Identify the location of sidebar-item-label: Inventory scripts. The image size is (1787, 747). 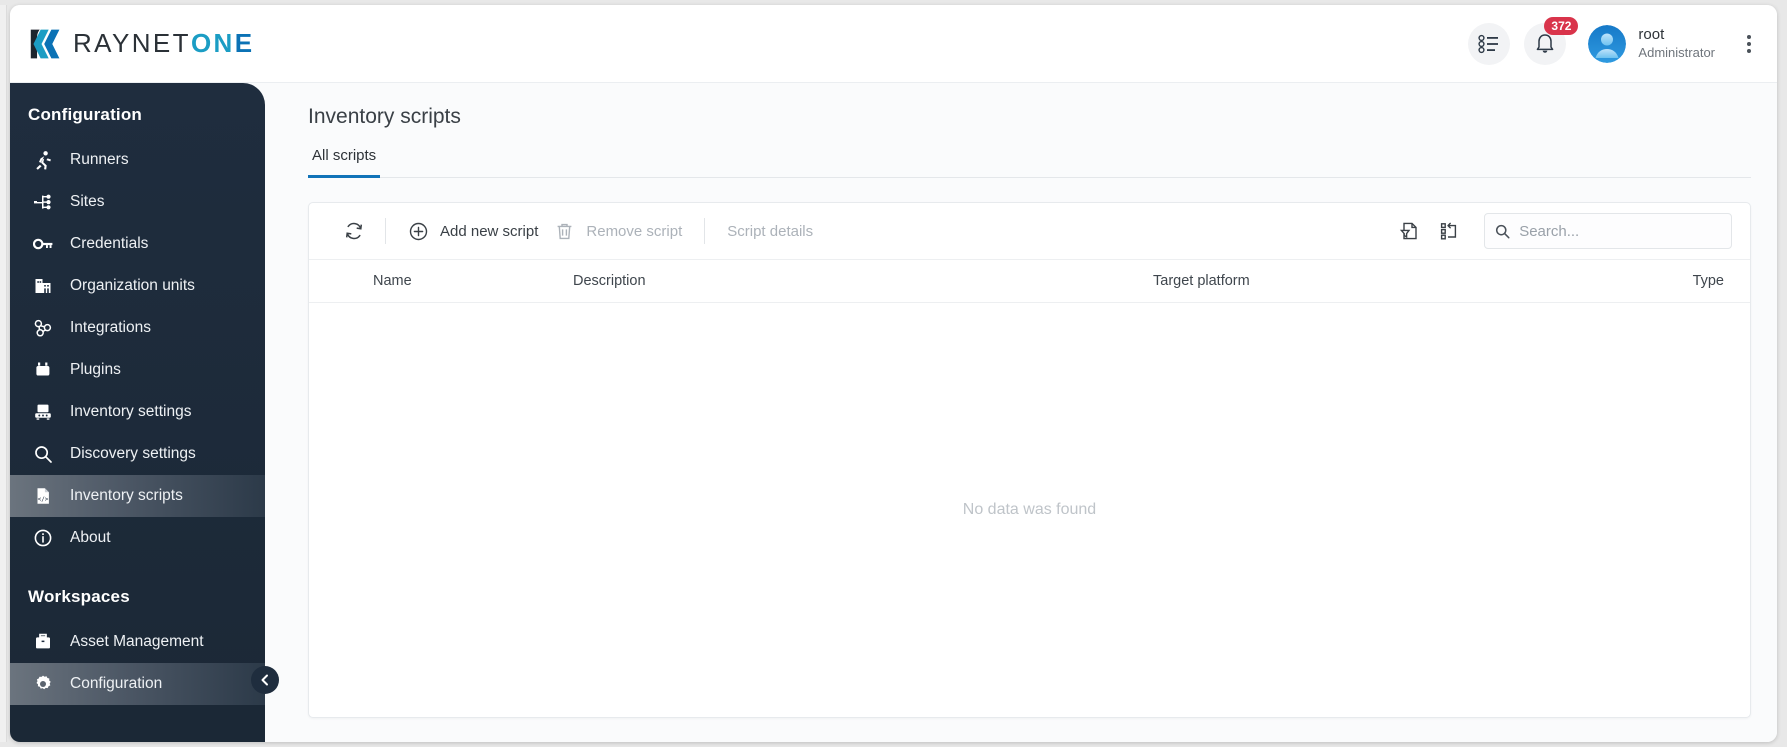
(126, 495).